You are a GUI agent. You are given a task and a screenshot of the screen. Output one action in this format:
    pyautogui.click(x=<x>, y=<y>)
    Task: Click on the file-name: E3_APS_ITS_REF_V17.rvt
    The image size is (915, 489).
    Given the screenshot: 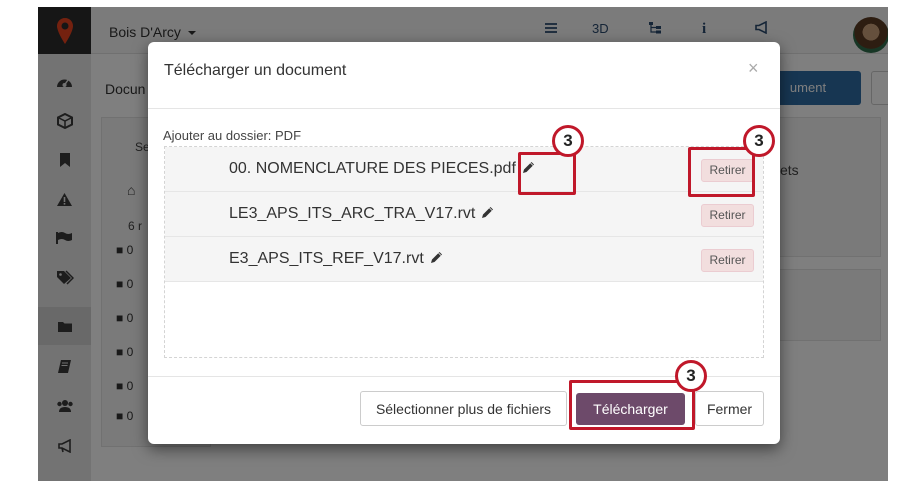 What is the action you would take?
    pyautogui.click(x=326, y=258)
    